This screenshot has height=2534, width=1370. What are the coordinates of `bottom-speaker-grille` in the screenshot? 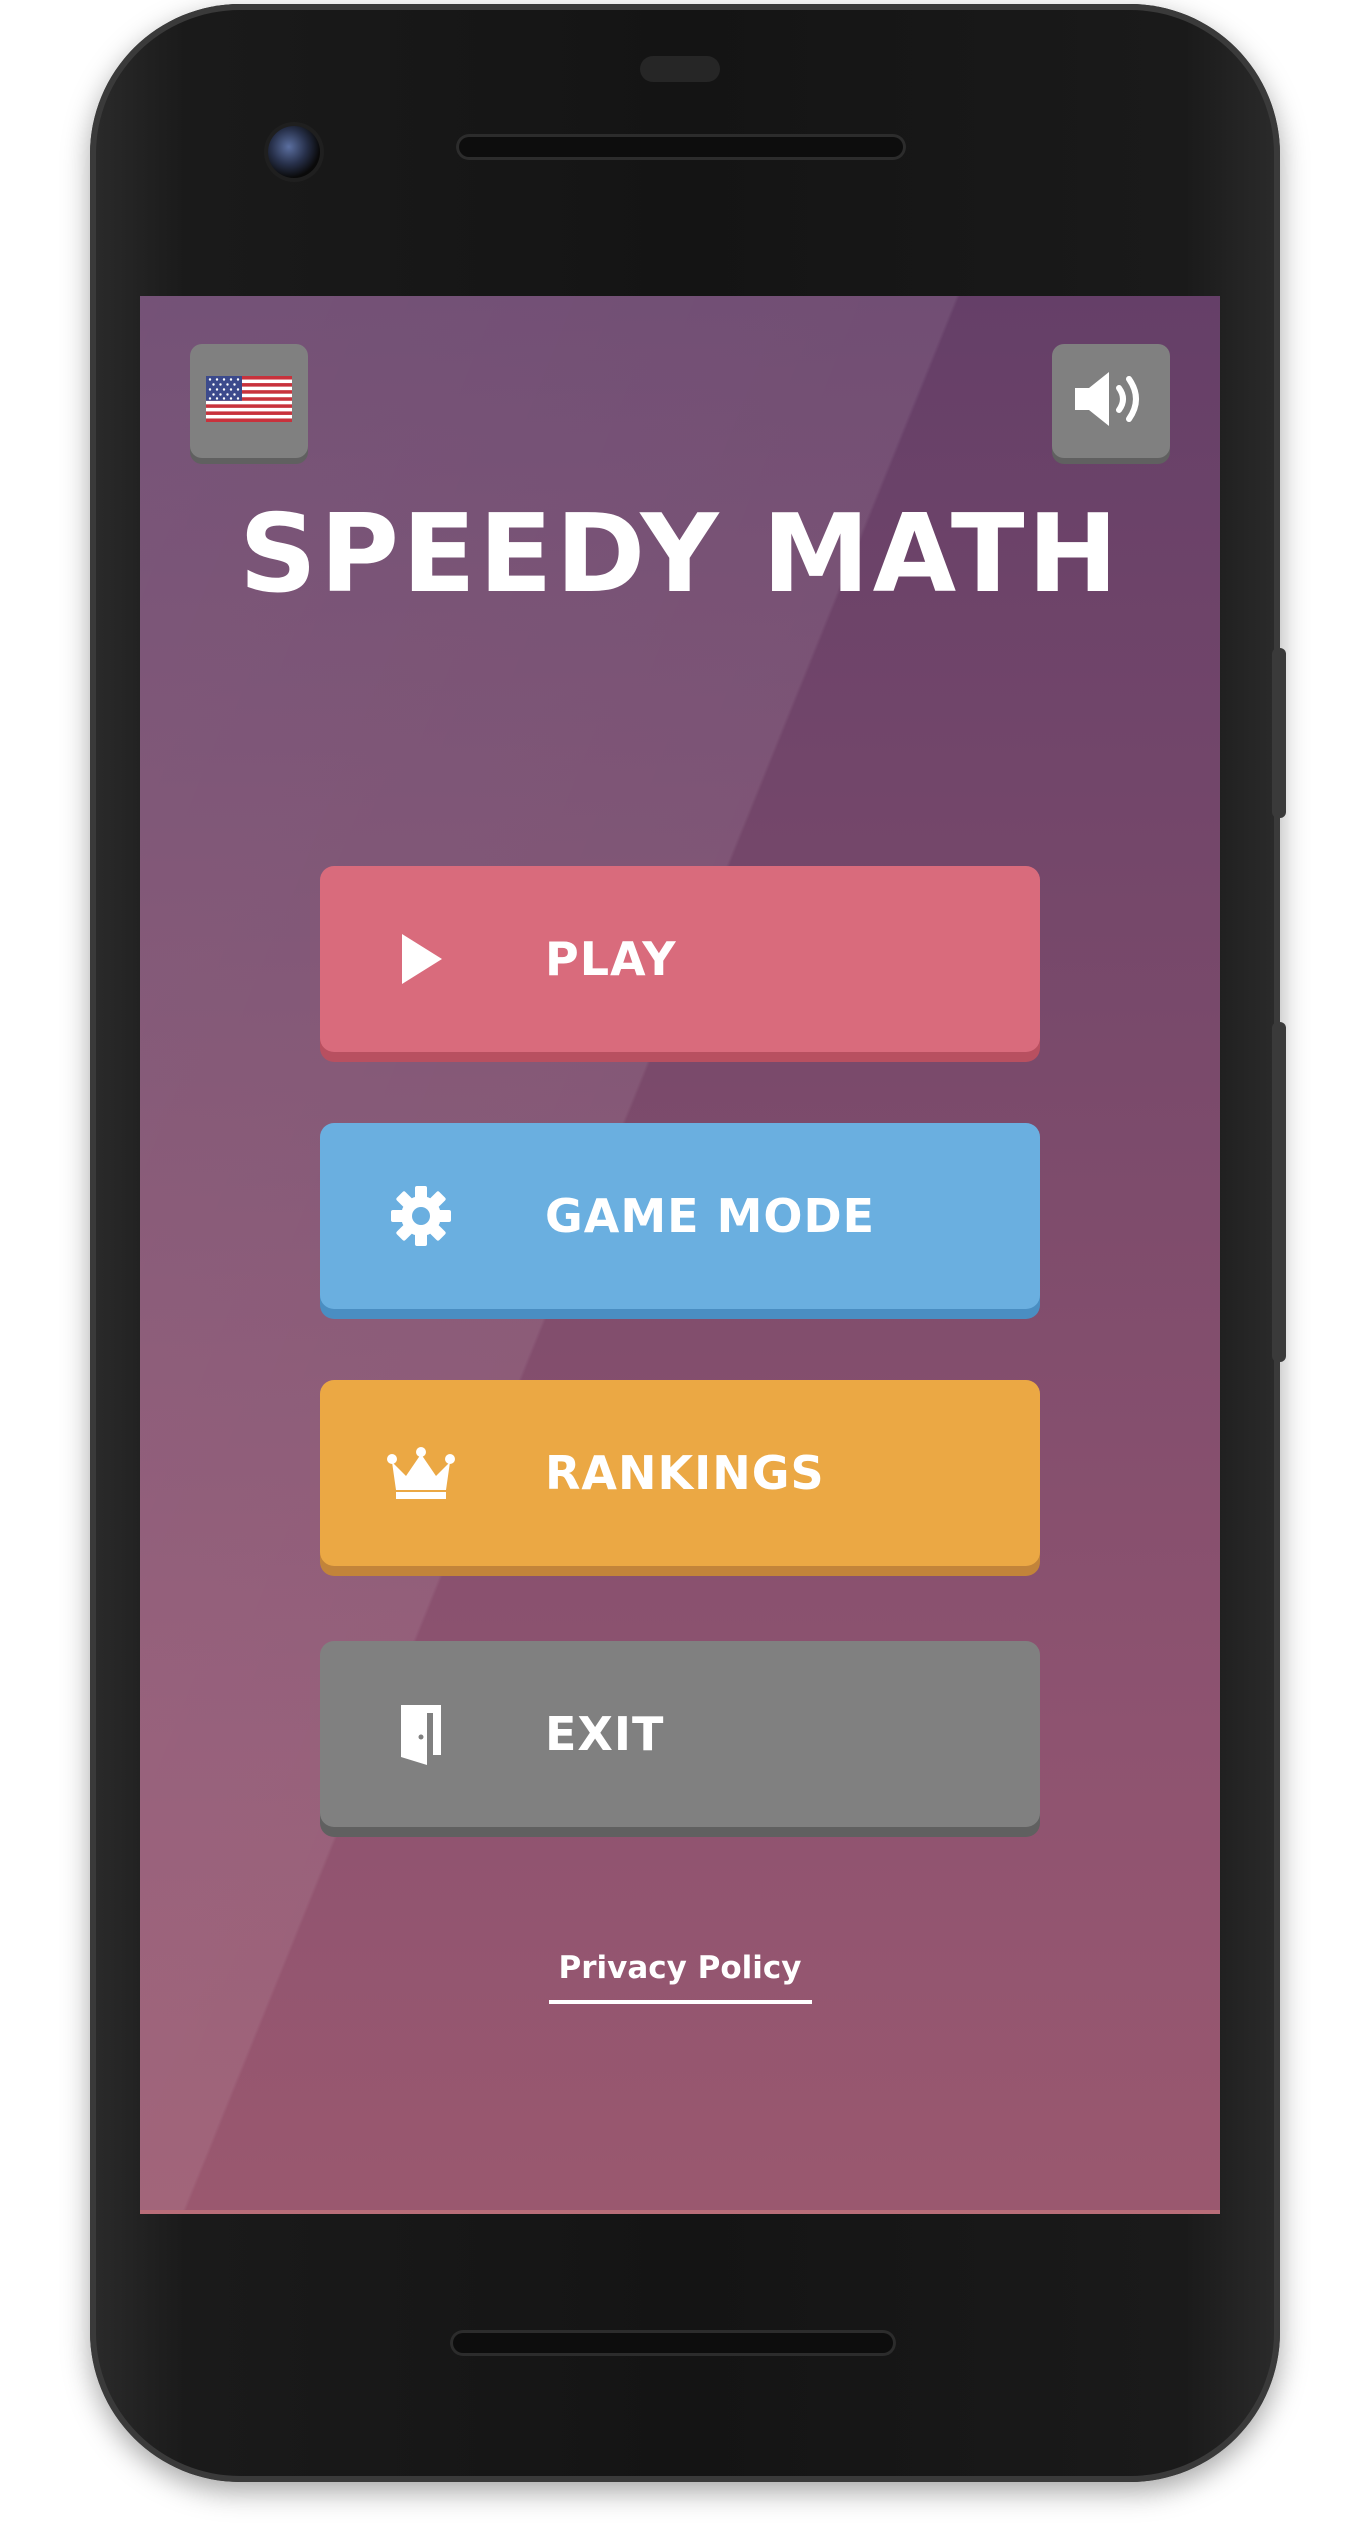 It's located at (673, 2343).